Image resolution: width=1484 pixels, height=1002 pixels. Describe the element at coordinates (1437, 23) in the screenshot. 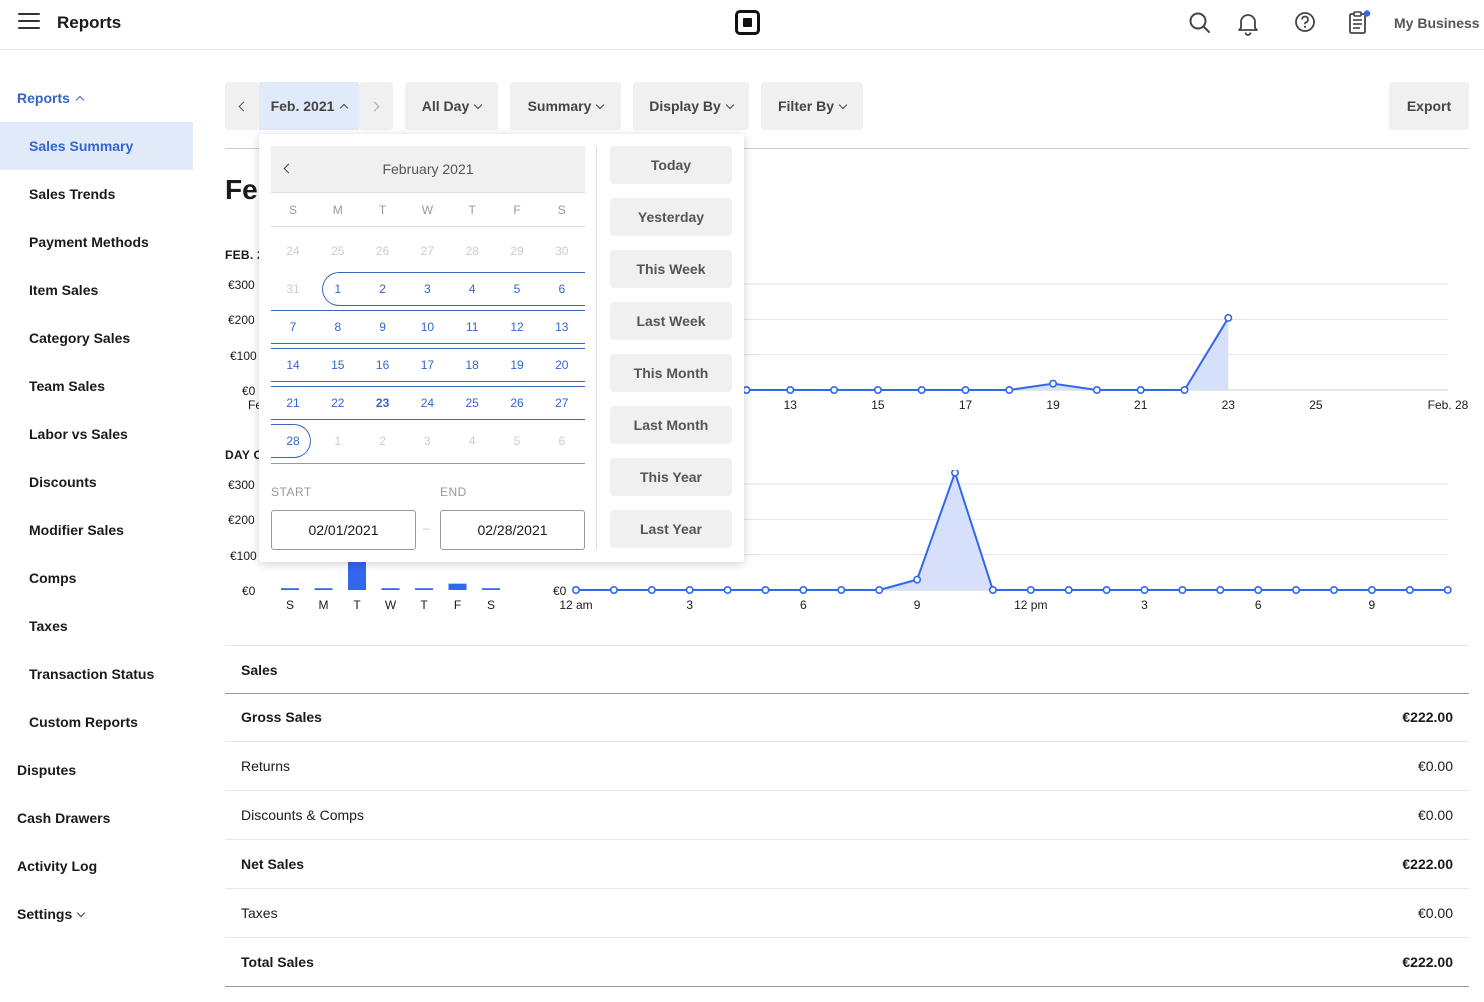

I see `business-name: My Business` at that location.